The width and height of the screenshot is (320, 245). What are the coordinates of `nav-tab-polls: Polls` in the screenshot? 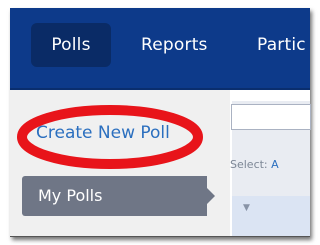 It's located at (71, 45).